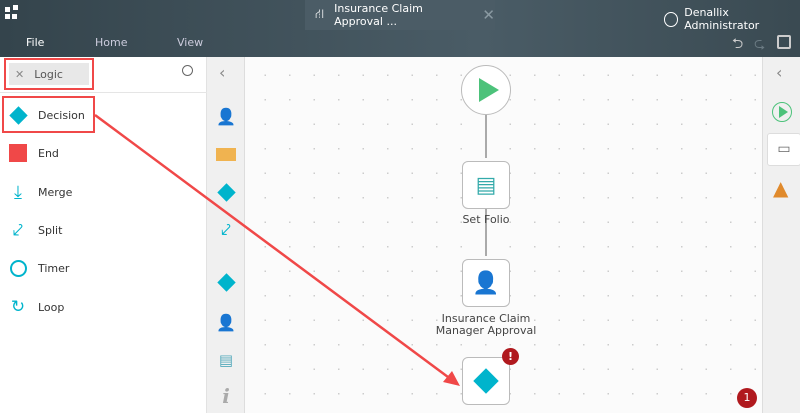 This screenshot has height=413, width=800. I want to click on expand-right-icon: ‹, so click(779, 72).